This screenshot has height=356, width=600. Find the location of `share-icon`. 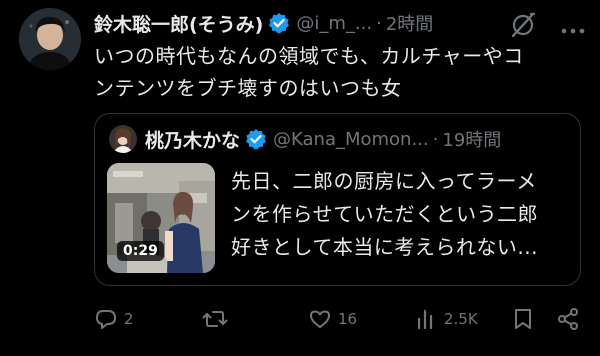

share-icon is located at coordinates (568, 319).